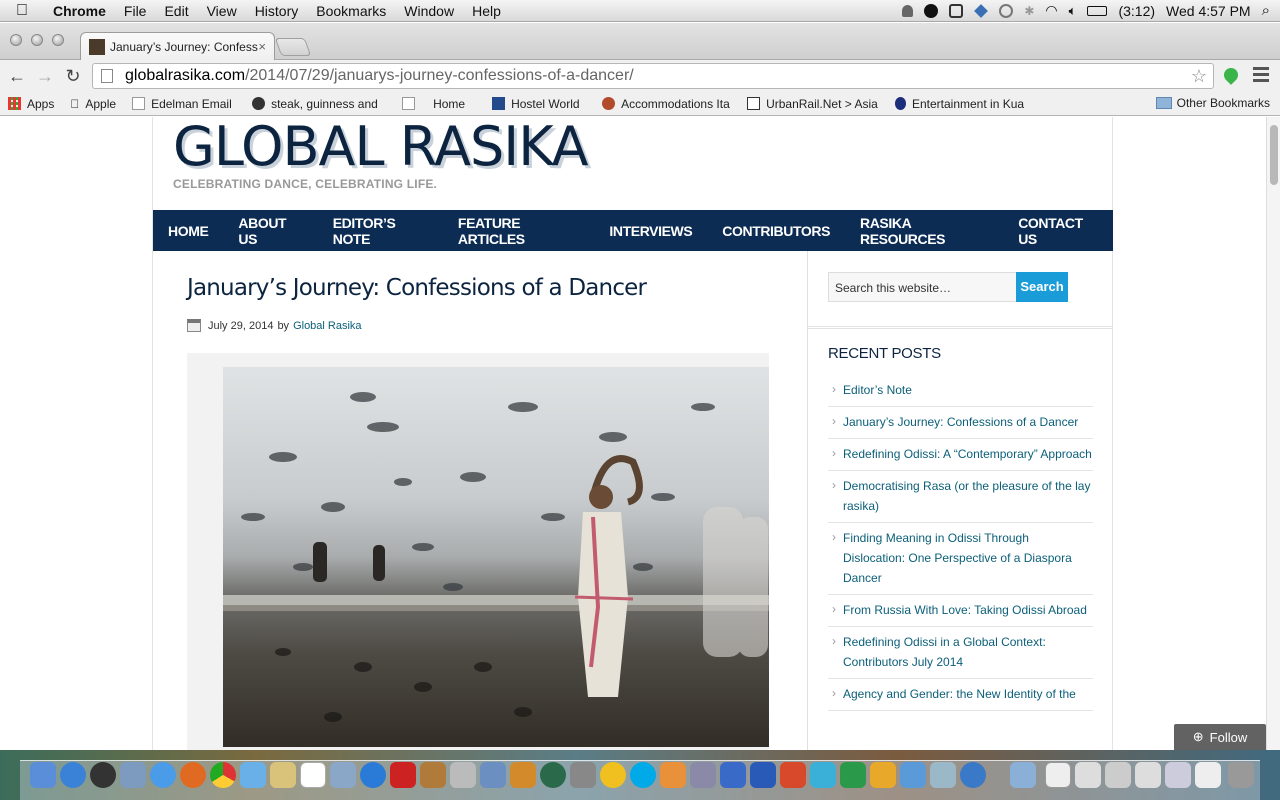 The image size is (1280, 800). What do you see at coordinates (79, 11) in the screenshot?
I see `menu-chrome: Chrome` at bounding box center [79, 11].